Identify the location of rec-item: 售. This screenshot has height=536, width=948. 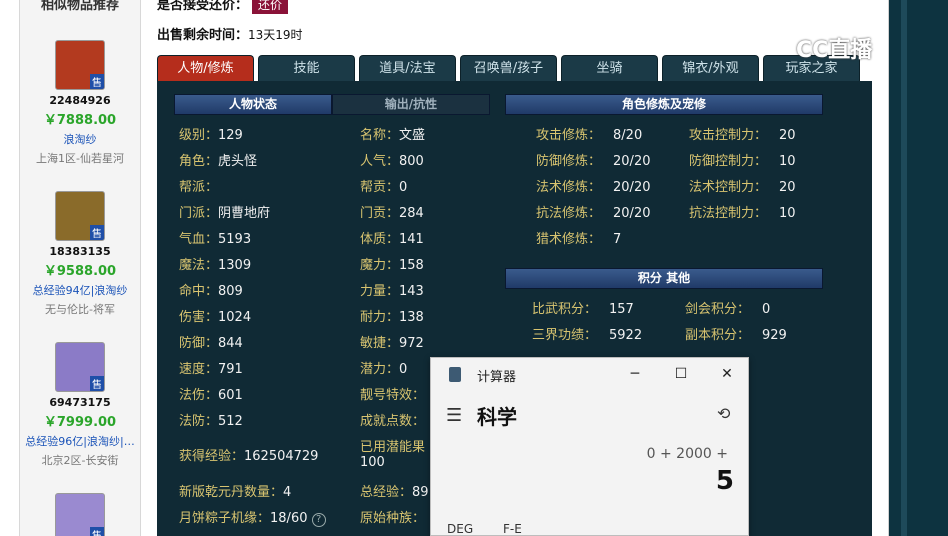
(80, 514).